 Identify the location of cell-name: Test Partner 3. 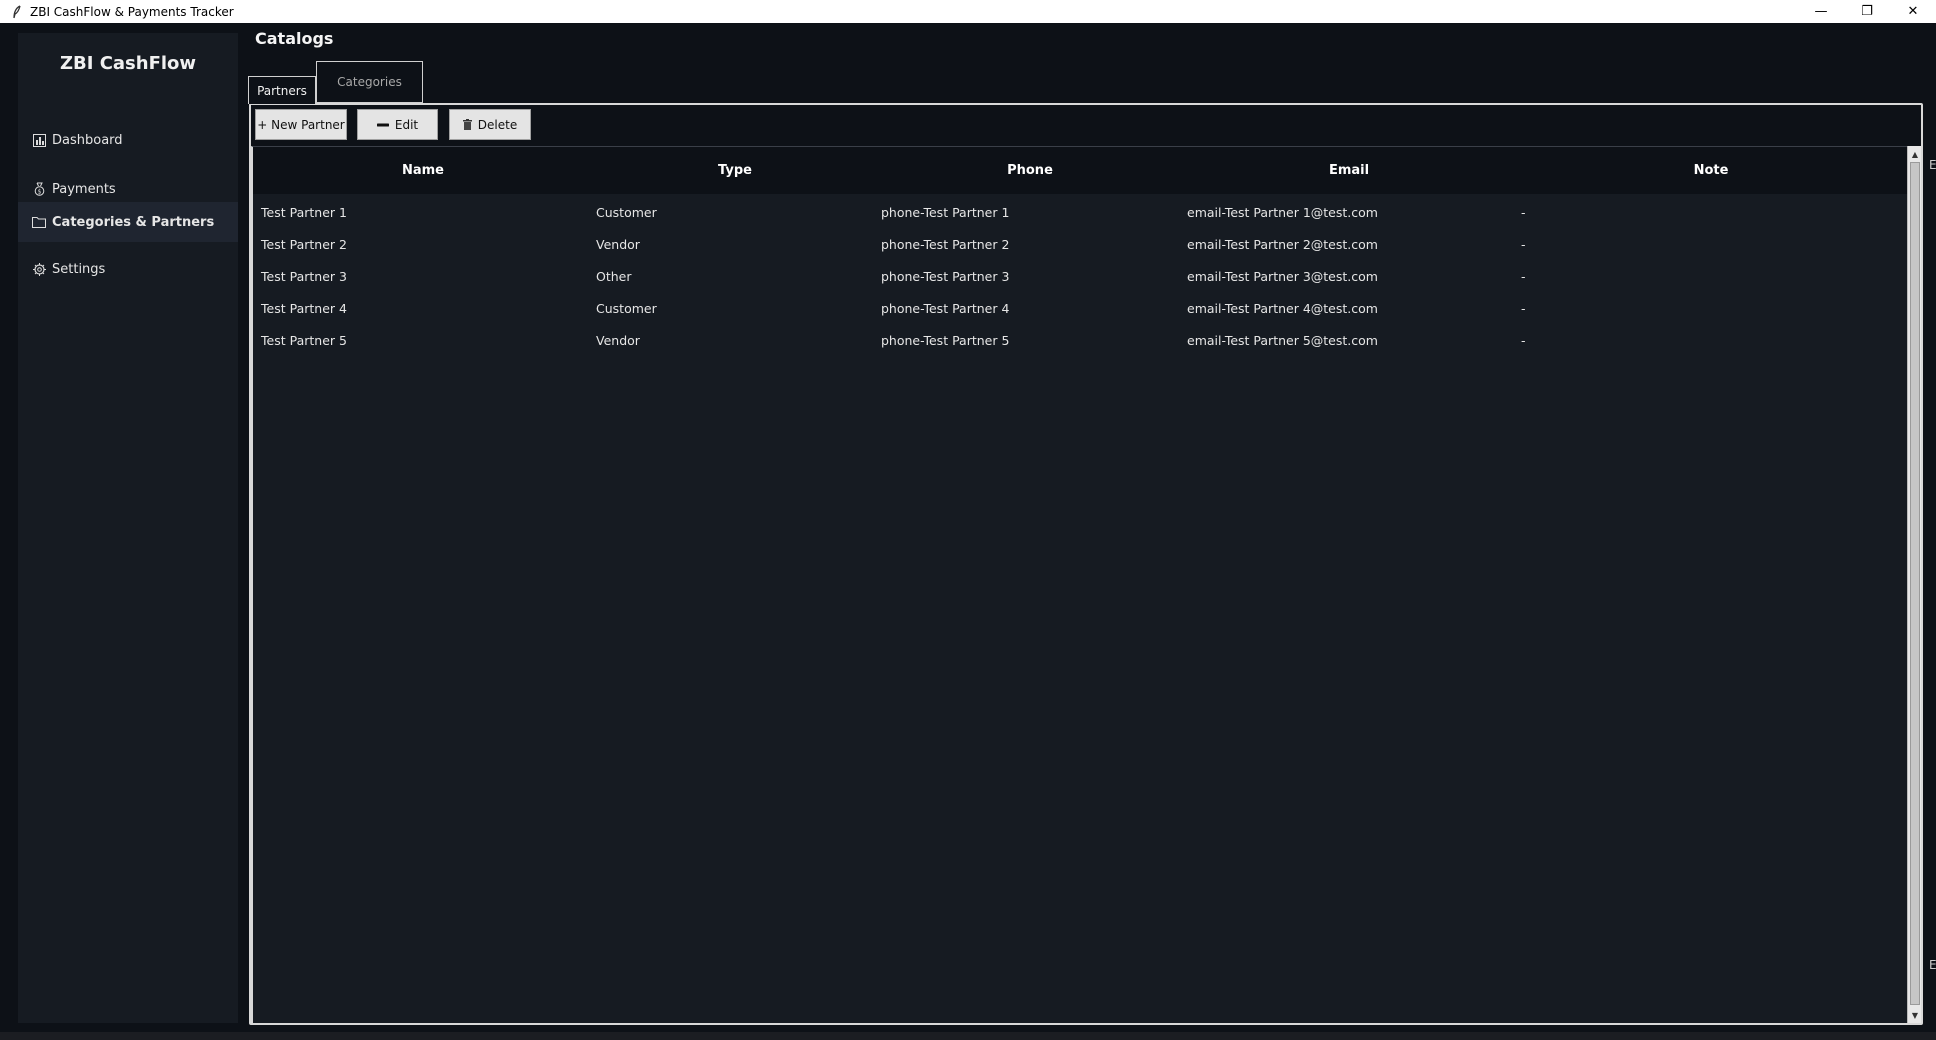
(304, 276).